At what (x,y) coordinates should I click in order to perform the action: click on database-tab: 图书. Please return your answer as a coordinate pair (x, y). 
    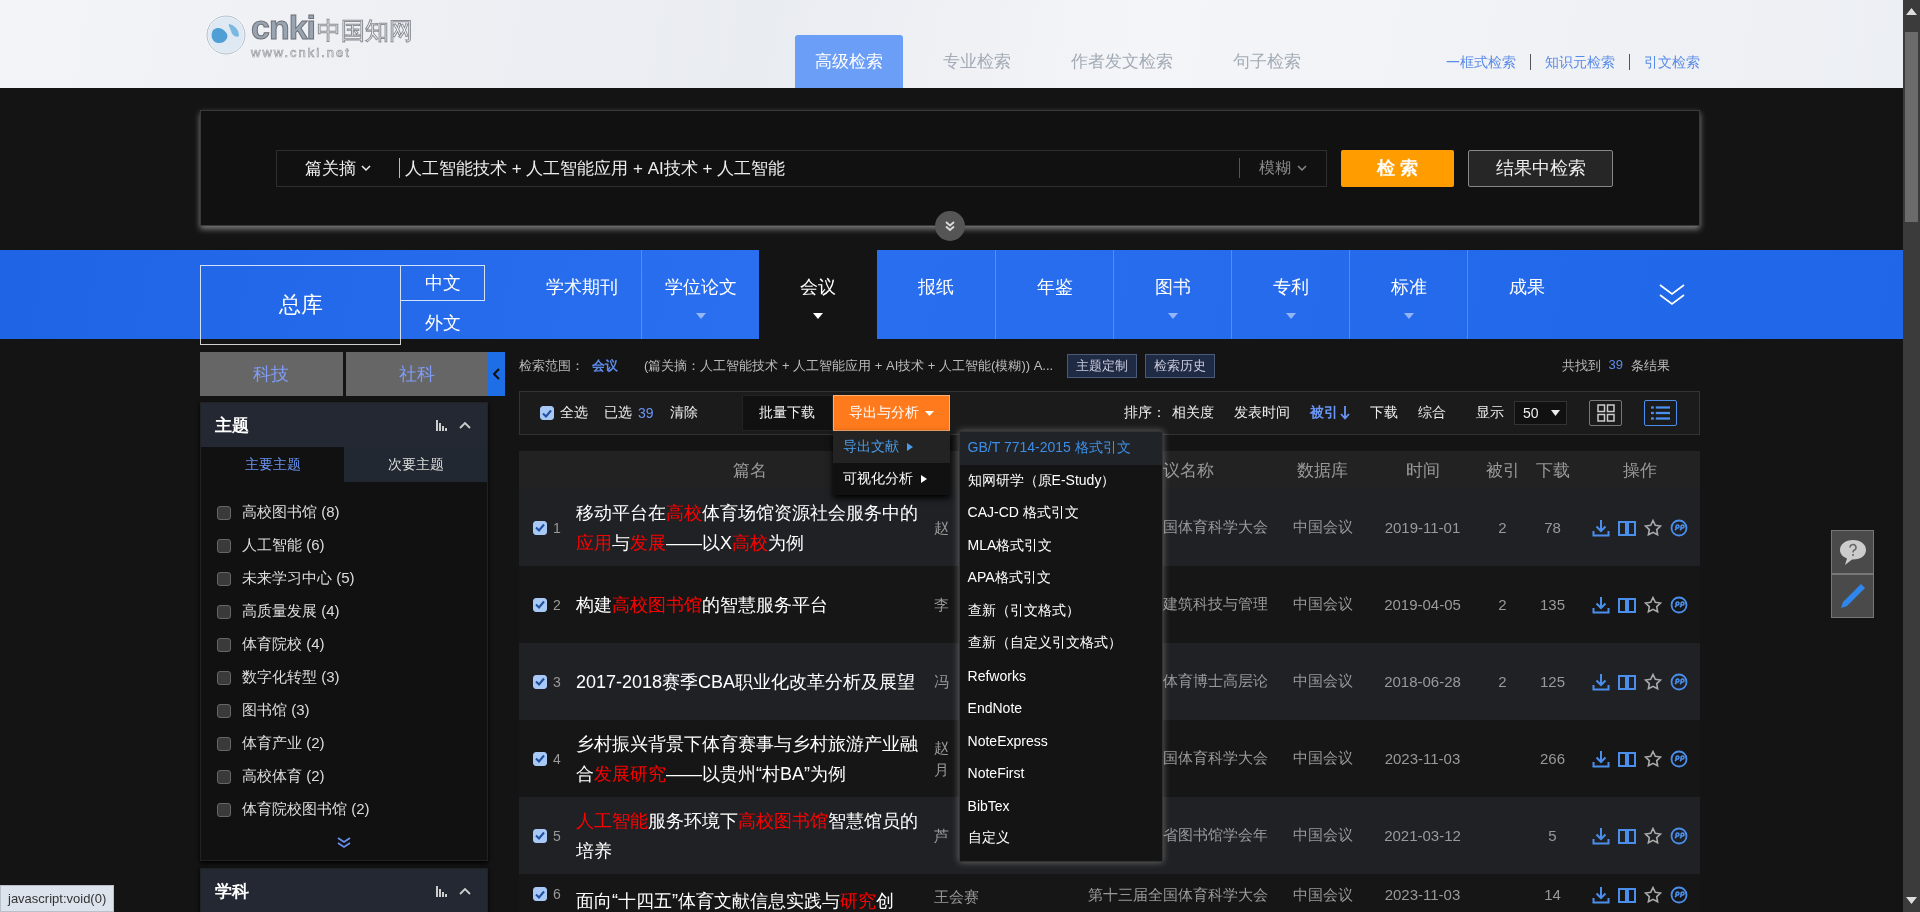
    Looking at the image, I should click on (1172, 294).